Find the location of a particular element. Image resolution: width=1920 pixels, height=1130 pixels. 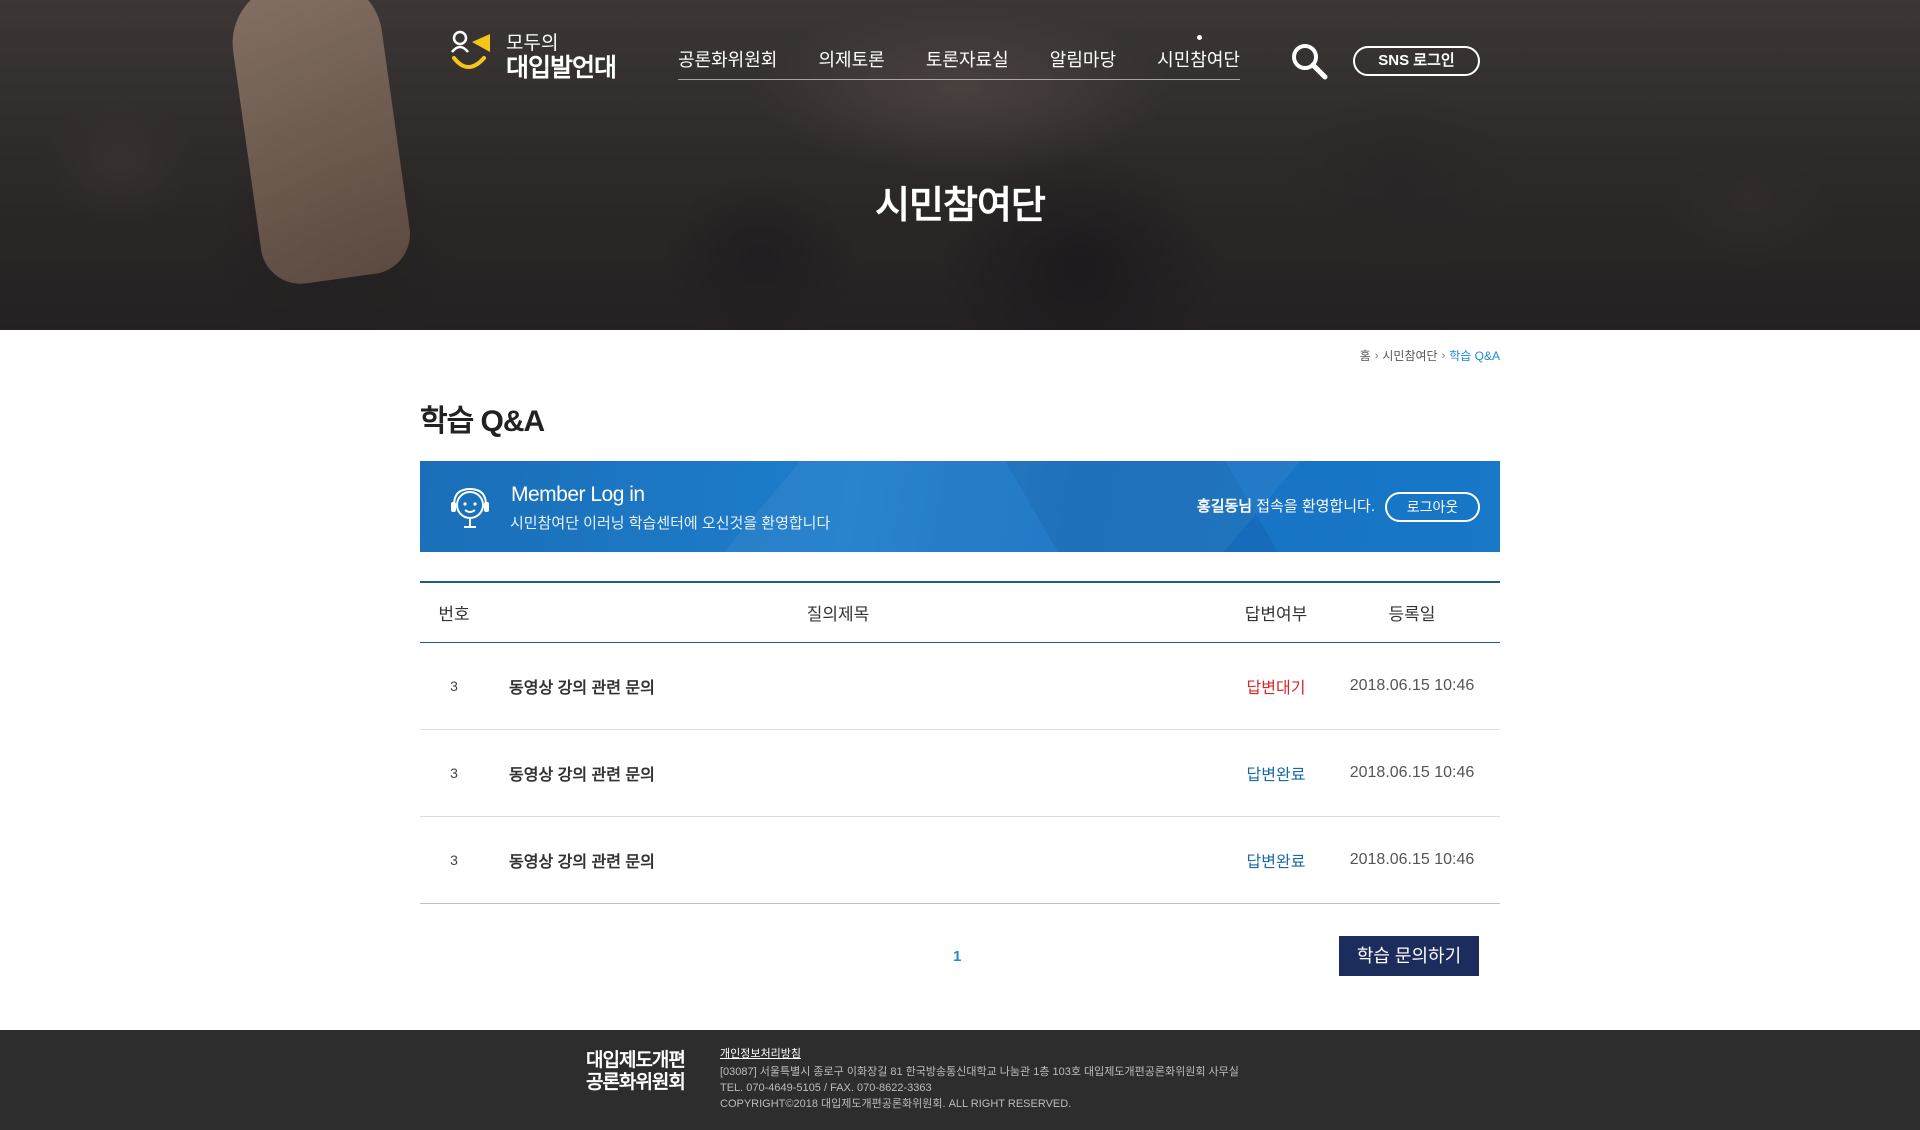

raised-hand-photo is located at coordinates (320, 144).